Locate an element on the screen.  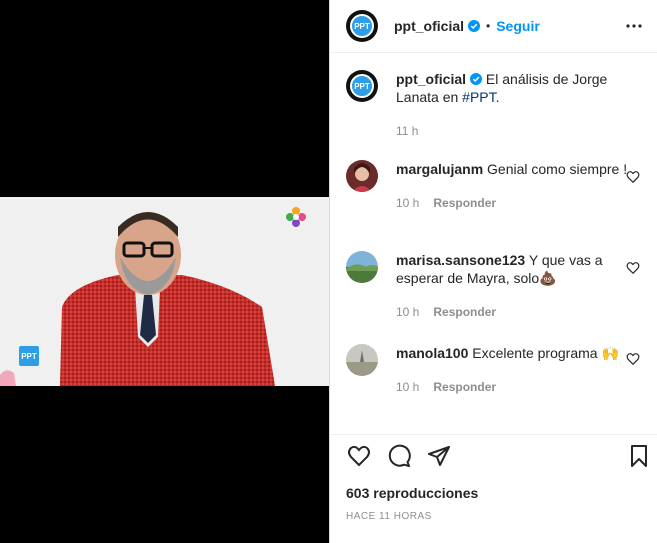
comment-username: marisa.sansone123 is located at coordinates (460, 260).